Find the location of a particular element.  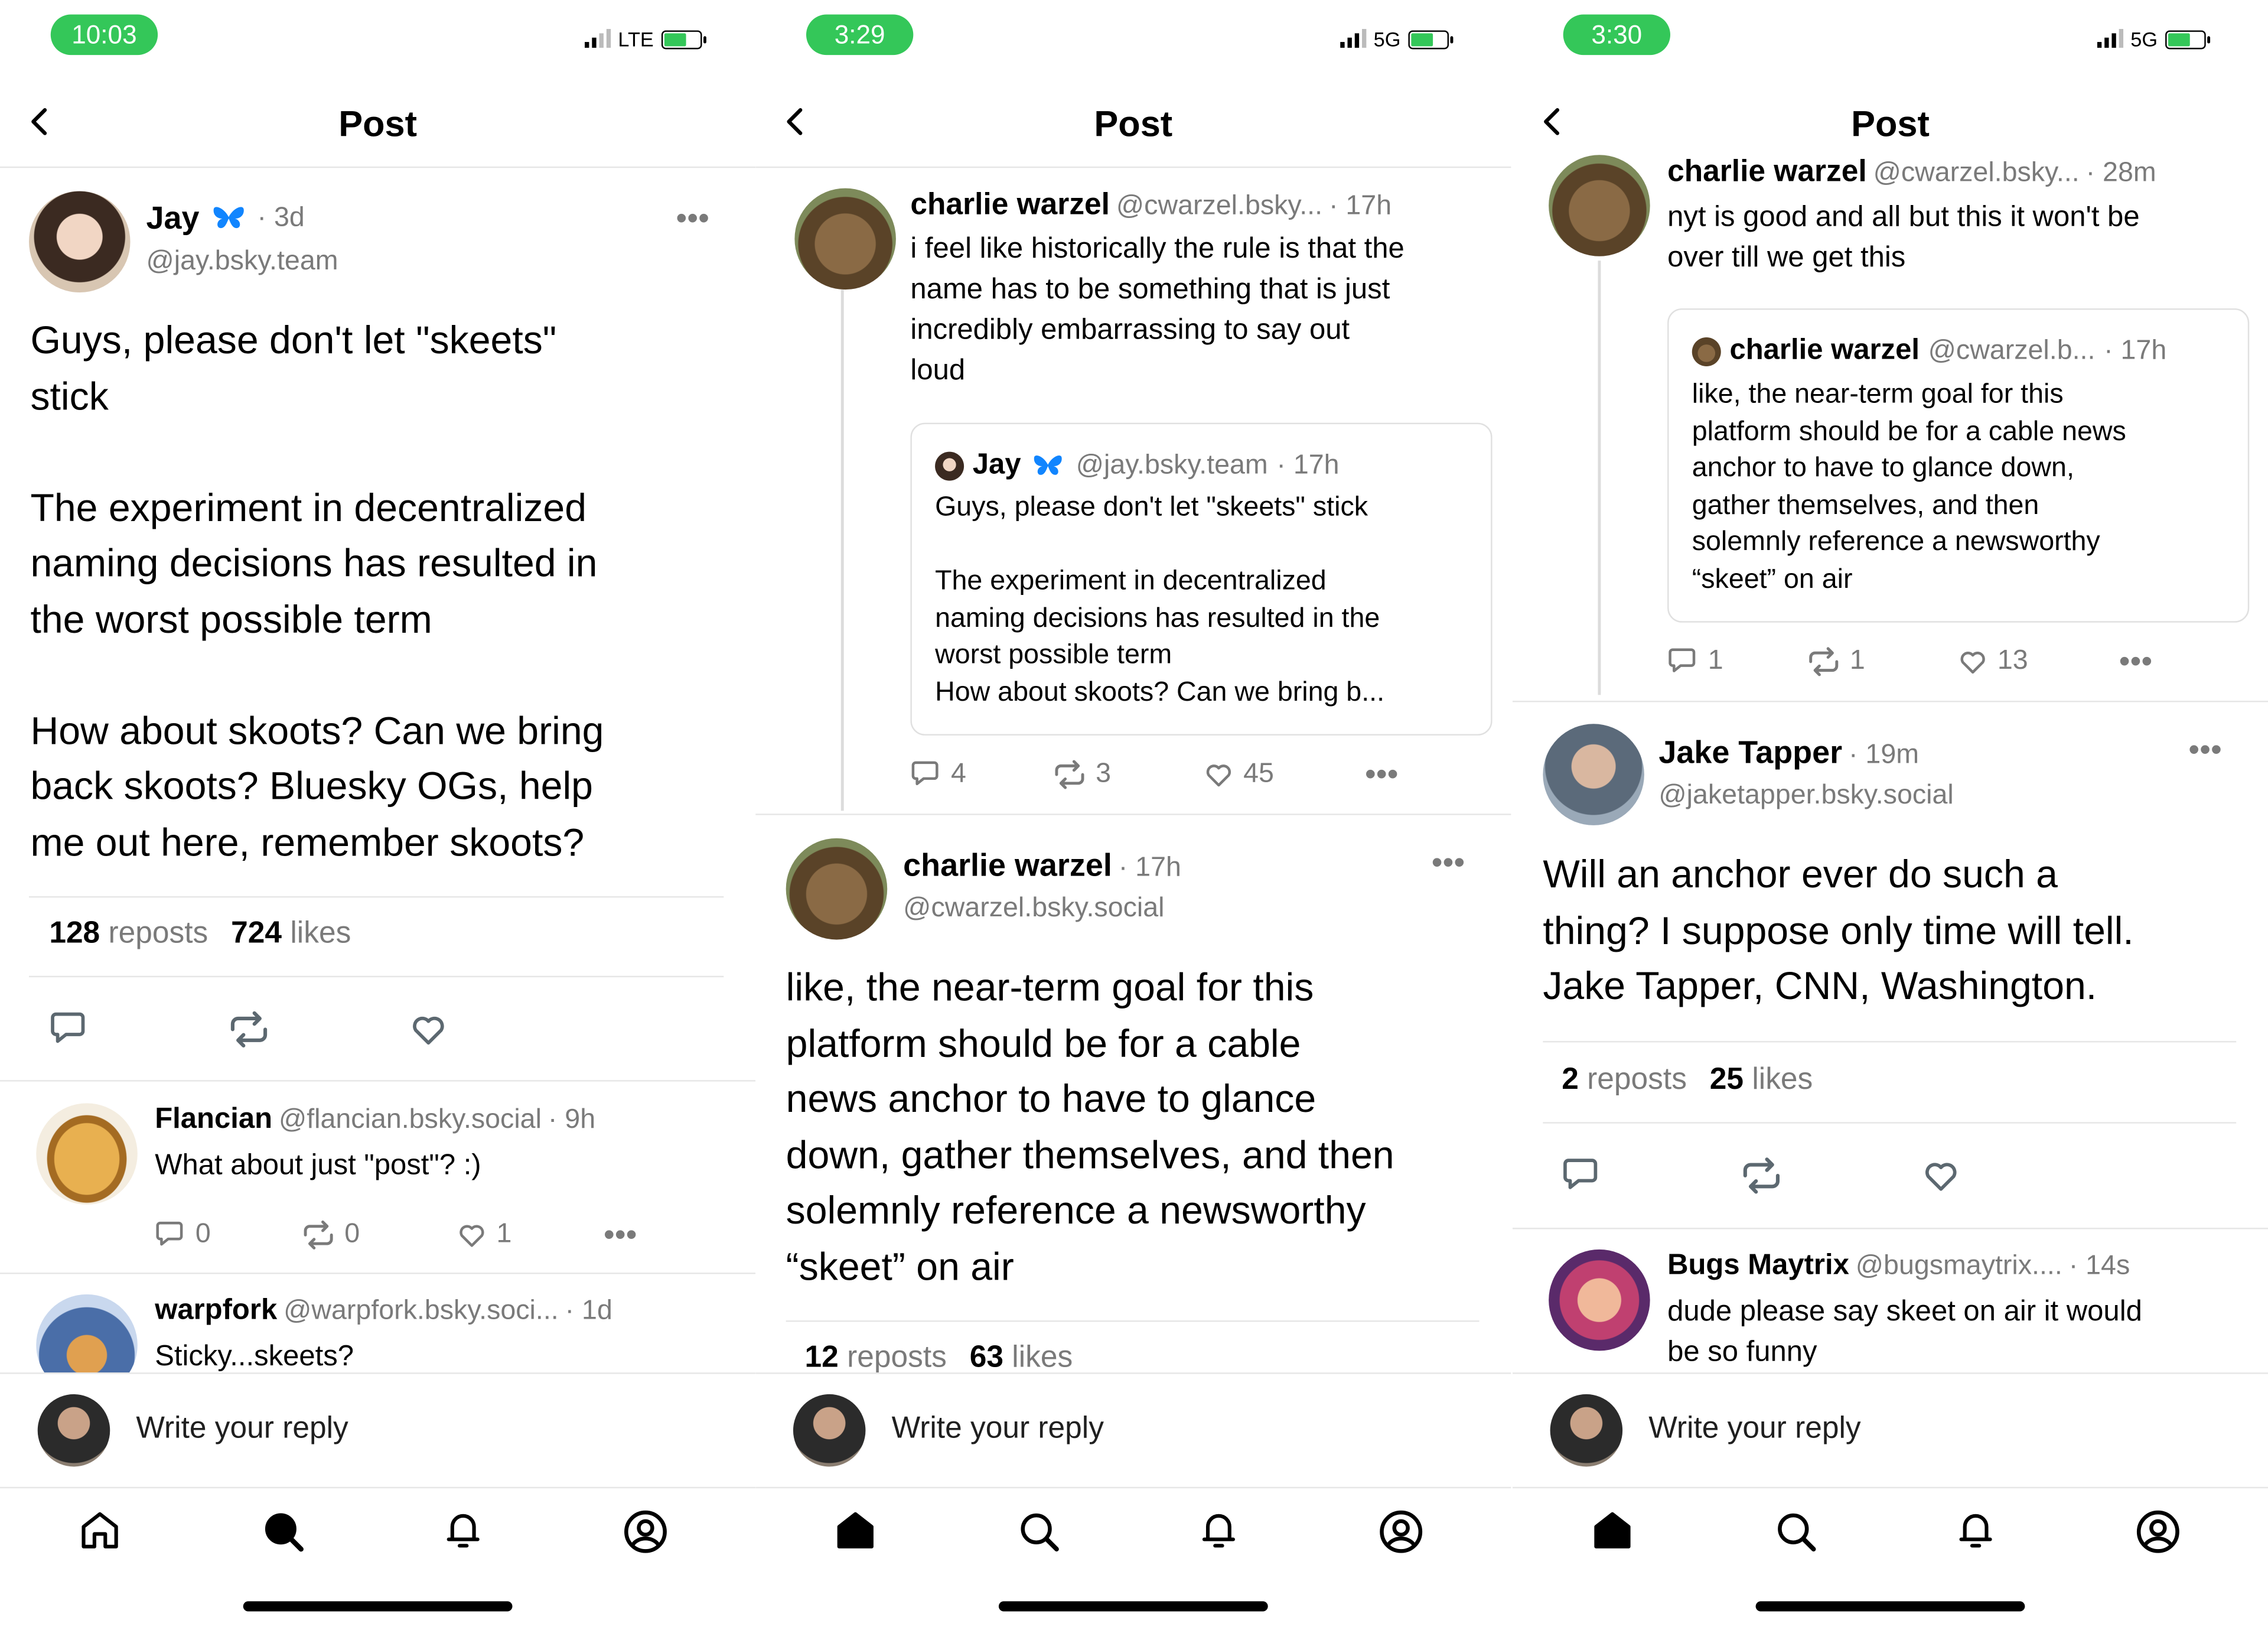

reposts-count: 128 is located at coordinates (74, 933).